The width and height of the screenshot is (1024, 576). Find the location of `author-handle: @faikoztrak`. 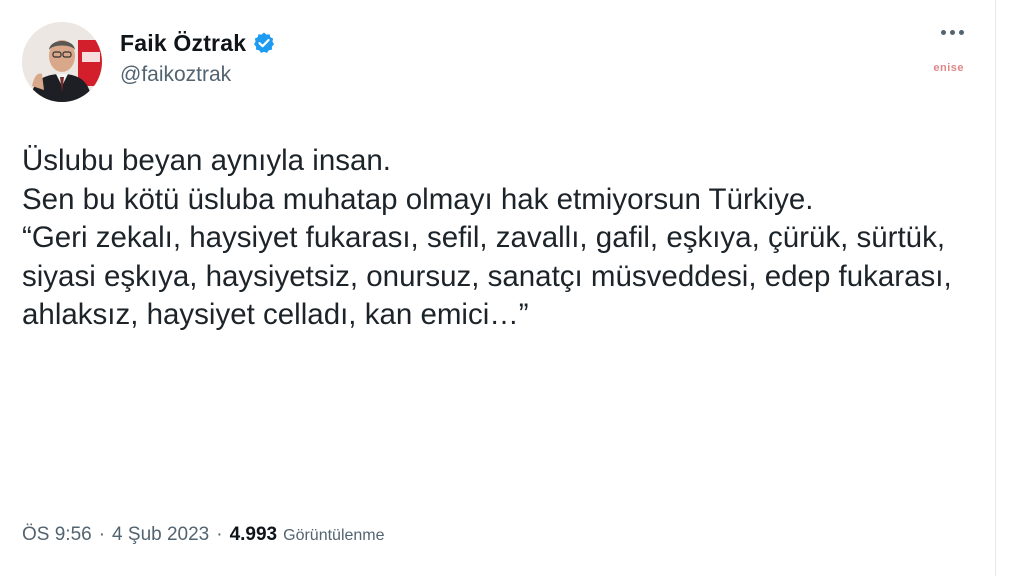

author-handle: @faikoztrak is located at coordinates (198, 75).